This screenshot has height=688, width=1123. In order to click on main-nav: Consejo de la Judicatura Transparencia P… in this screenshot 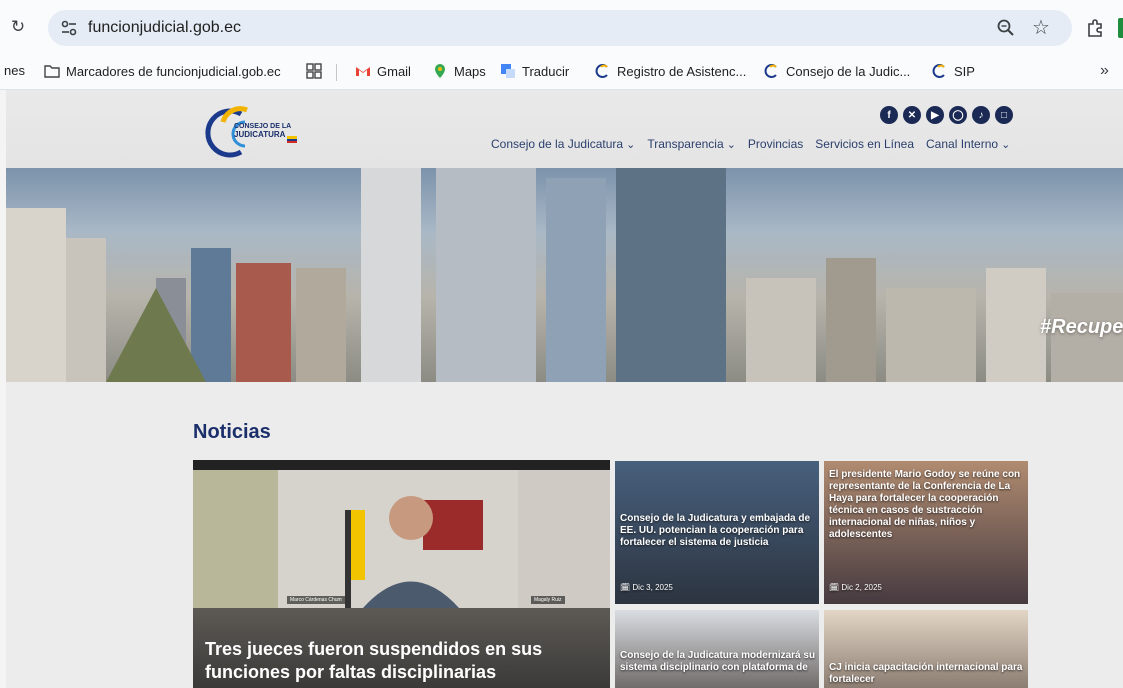, I will do `click(750, 144)`.